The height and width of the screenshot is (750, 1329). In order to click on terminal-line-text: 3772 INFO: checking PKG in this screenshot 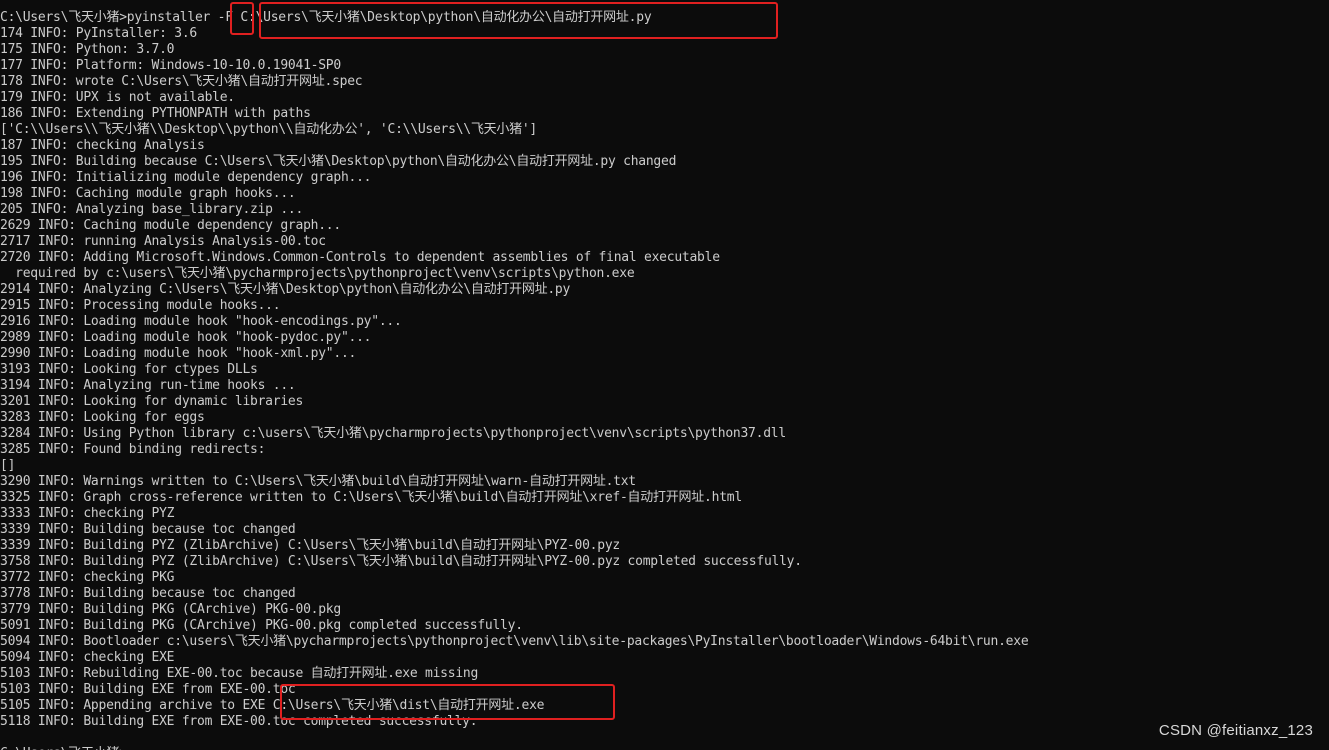, I will do `click(87, 577)`.